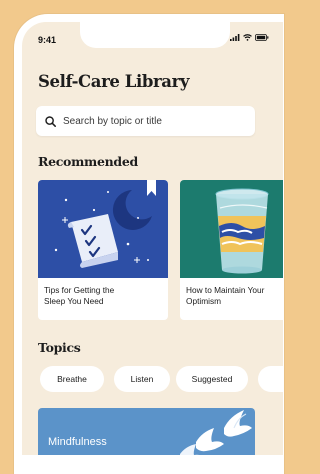  I want to click on recommended-heading: Recommended, so click(88, 161).